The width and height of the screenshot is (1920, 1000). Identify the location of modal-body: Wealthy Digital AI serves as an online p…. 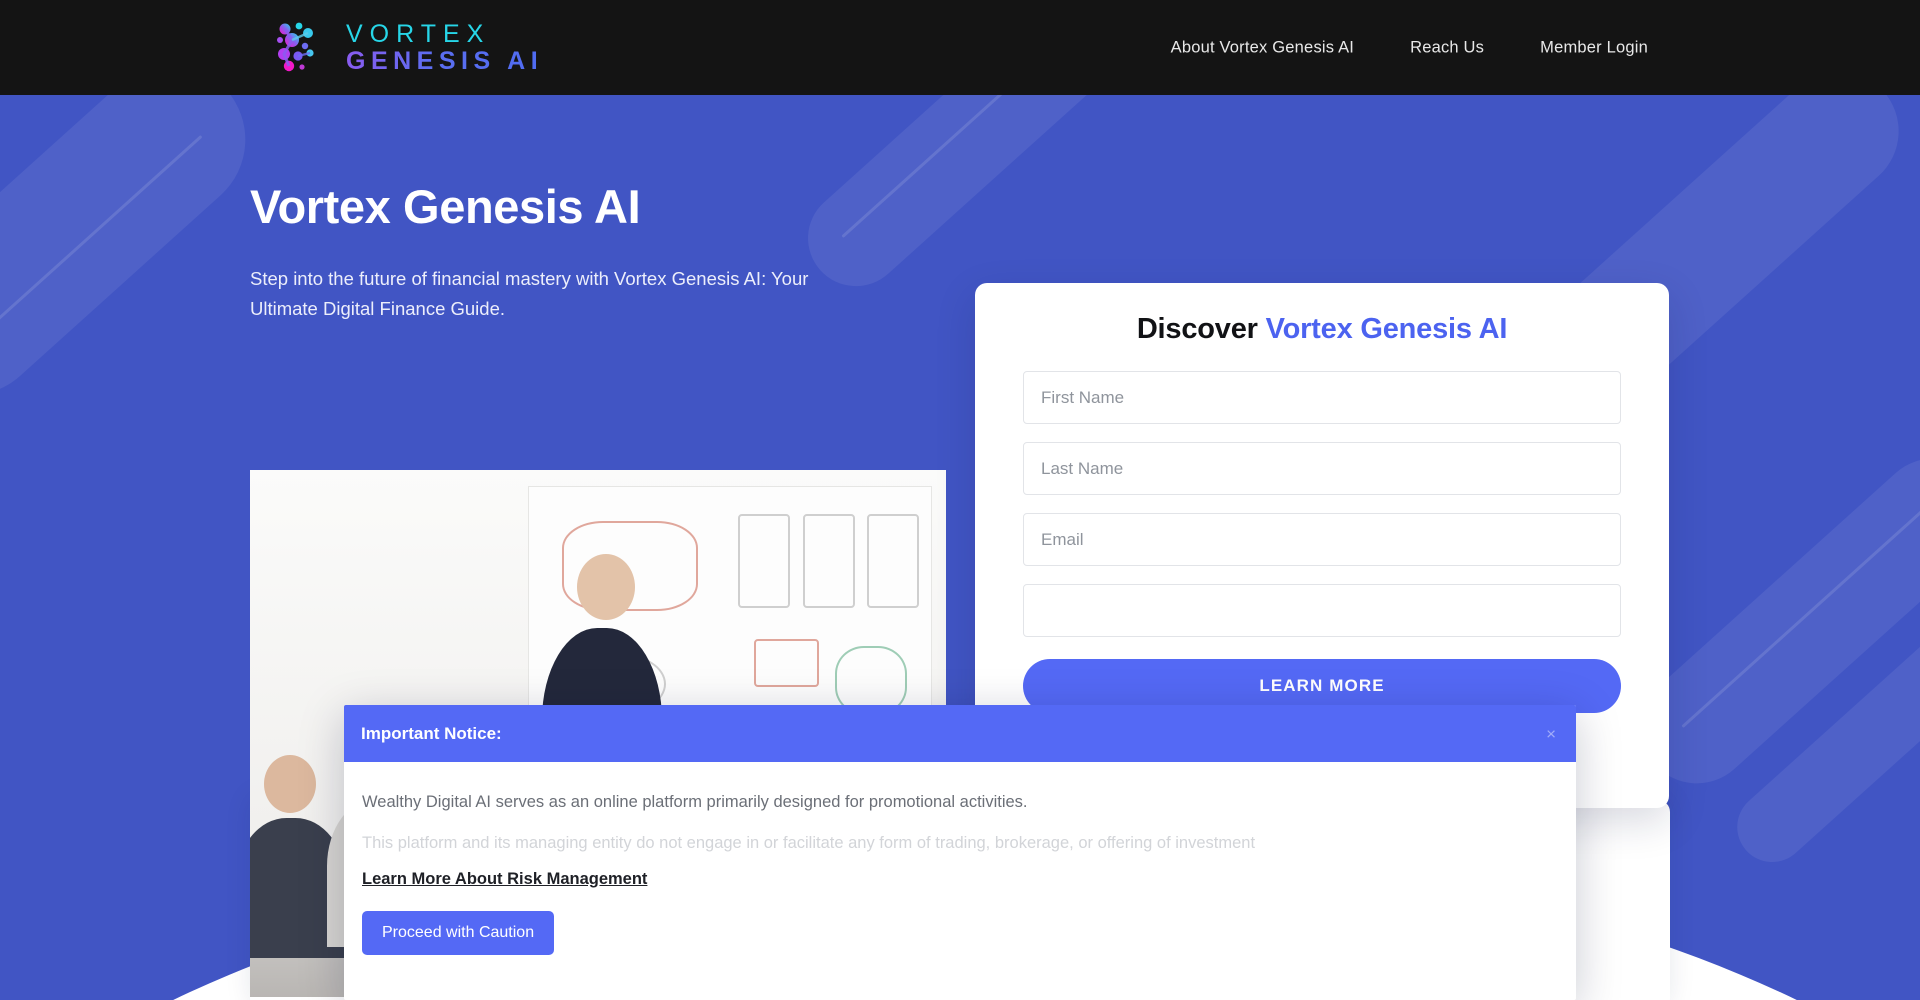
(960, 825).